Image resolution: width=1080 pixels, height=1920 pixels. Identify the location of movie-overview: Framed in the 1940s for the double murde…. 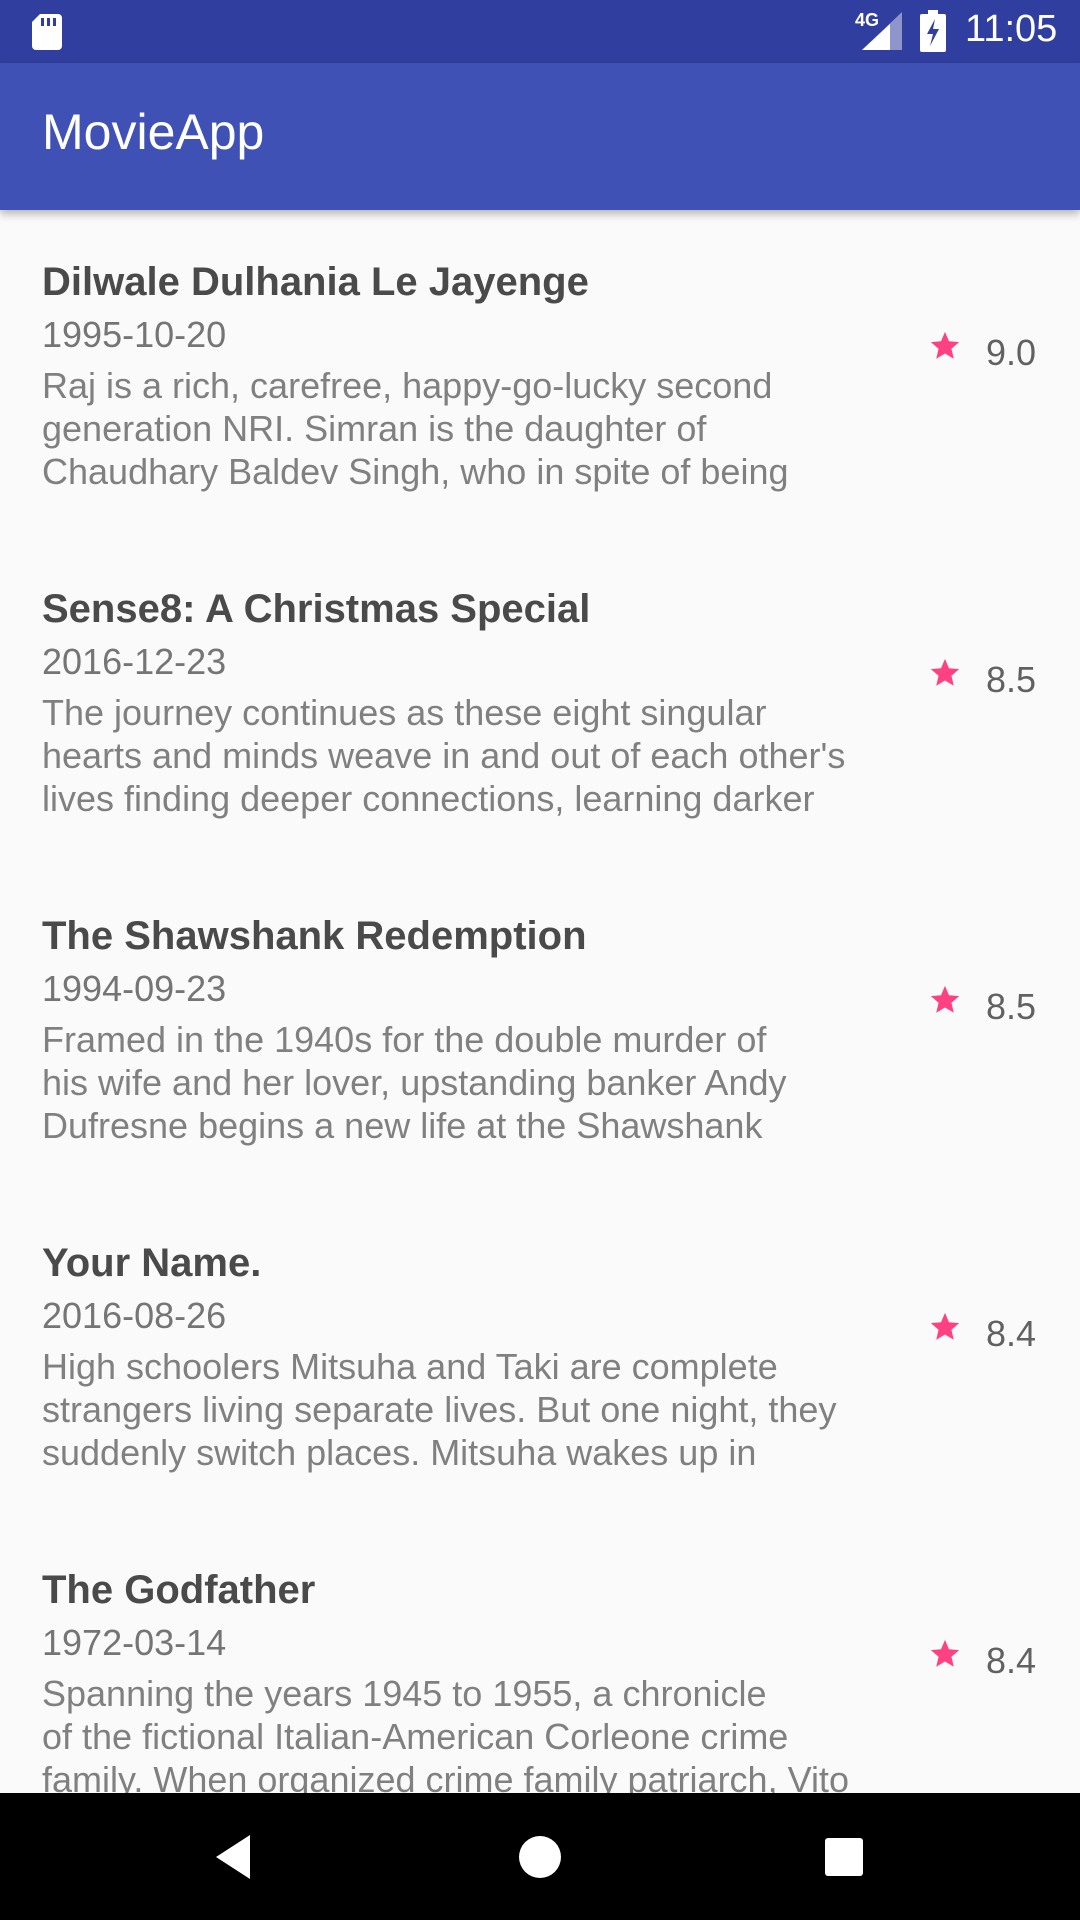
(414, 1082).